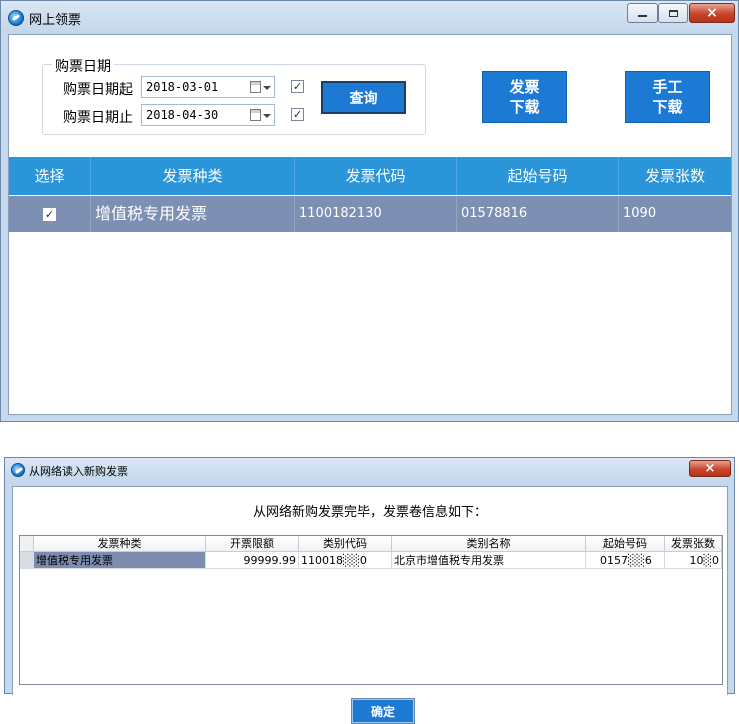 This screenshot has width=739, height=724. I want to click on start-date-picker: 2018-03-01, so click(208, 87).